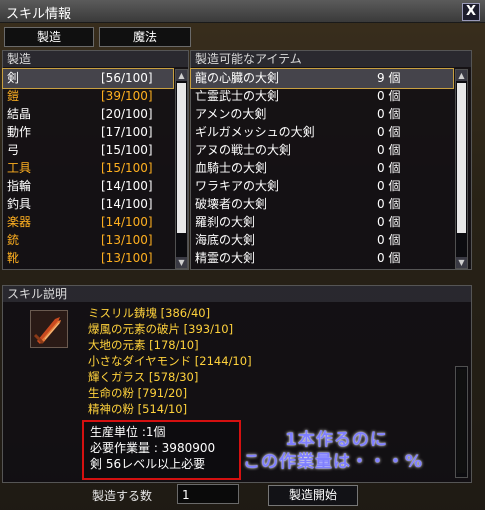  Describe the element at coordinates (237, 78) in the screenshot. I see `item-name: 龍の心臓の大剣` at that location.